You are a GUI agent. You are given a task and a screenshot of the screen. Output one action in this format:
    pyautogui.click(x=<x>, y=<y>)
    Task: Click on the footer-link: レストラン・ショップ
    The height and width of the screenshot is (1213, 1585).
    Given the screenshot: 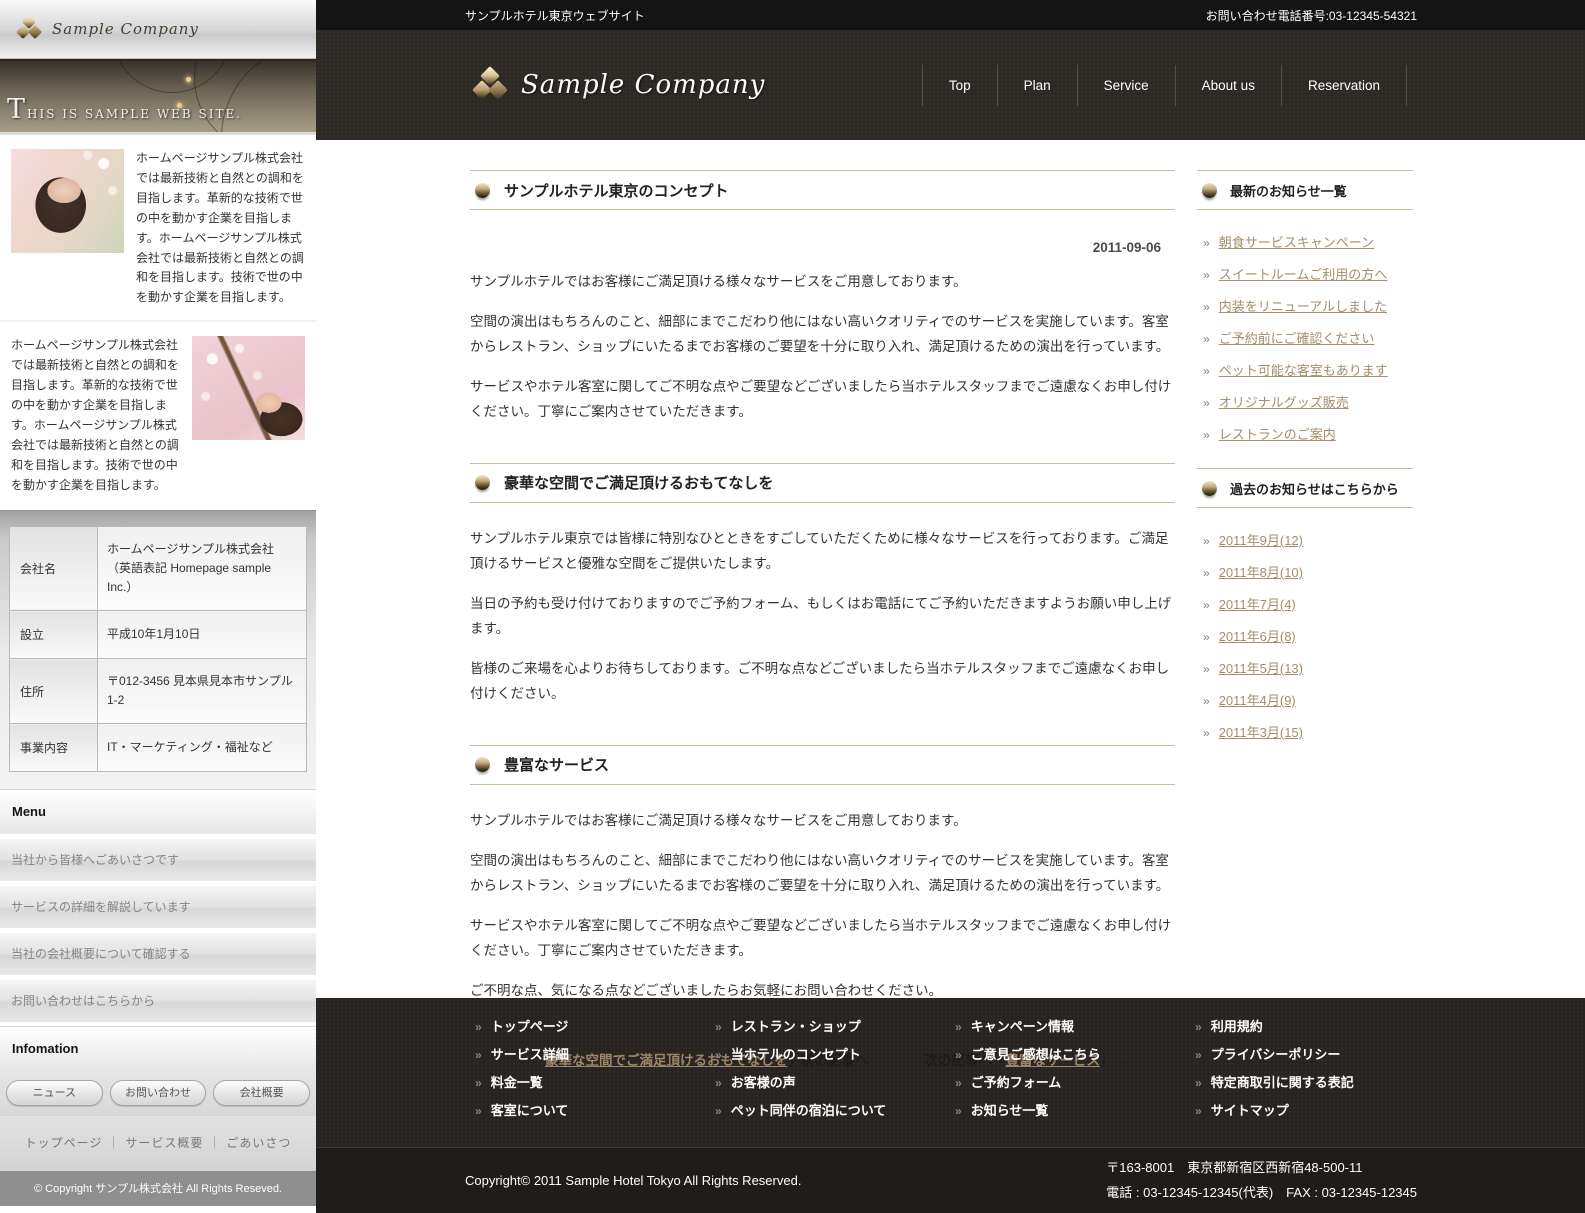 What is the action you would take?
    pyautogui.click(x=796, y=1025)
    